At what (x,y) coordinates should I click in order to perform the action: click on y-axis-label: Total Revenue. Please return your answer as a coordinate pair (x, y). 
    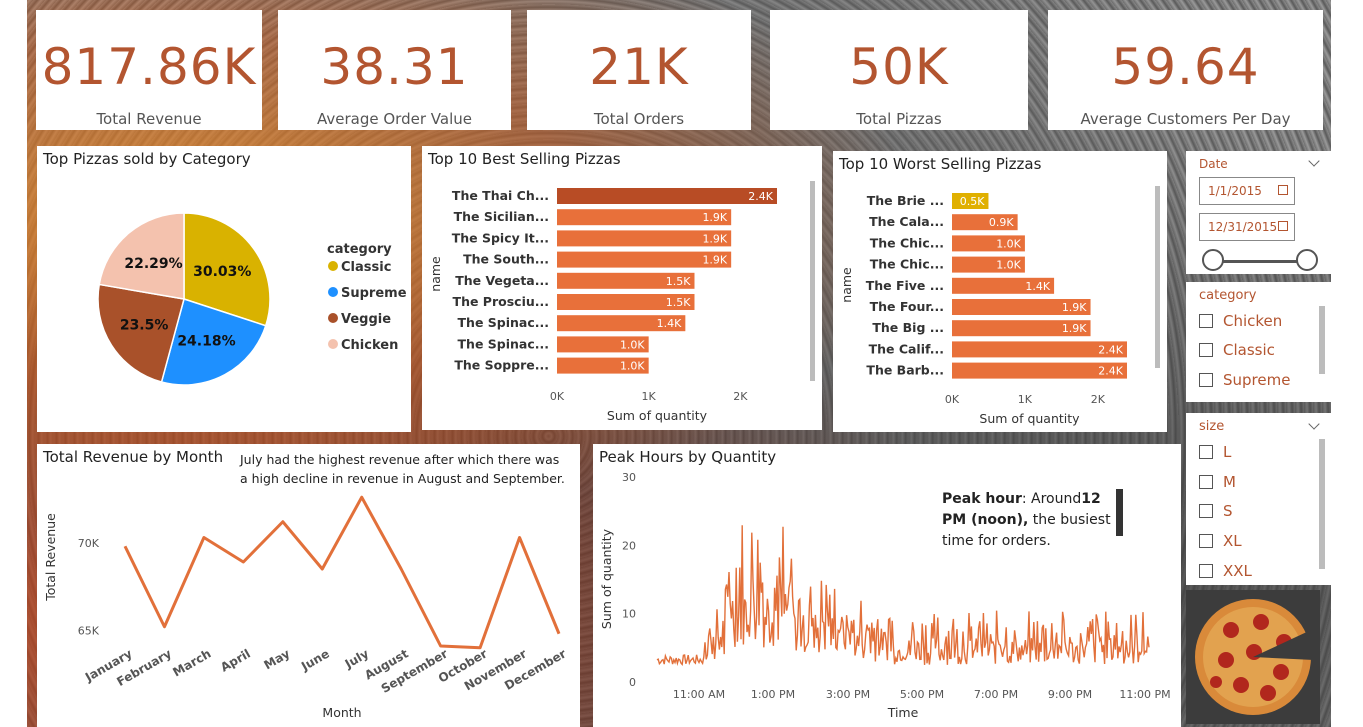
    Looking at the image, I should click on (50, 557).